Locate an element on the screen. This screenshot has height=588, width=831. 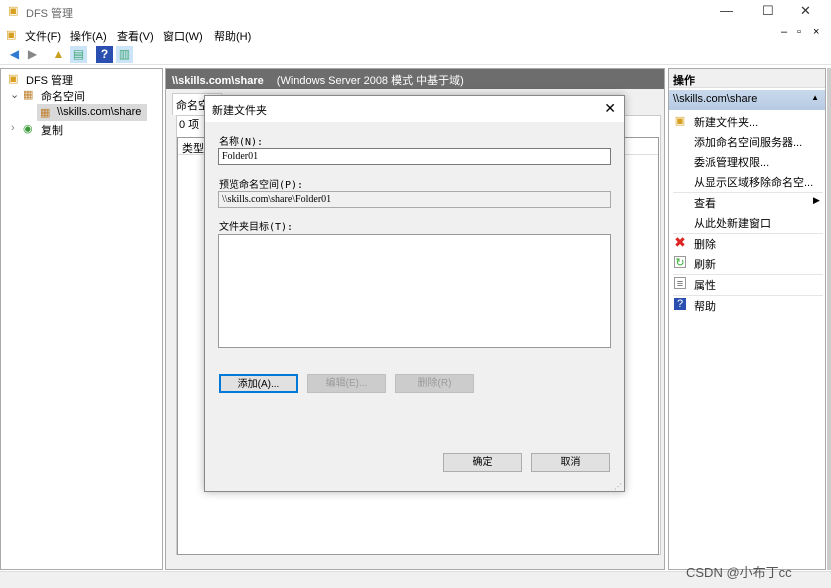
tree-share: \\skills.com\share is located at coordinates (99, 112).